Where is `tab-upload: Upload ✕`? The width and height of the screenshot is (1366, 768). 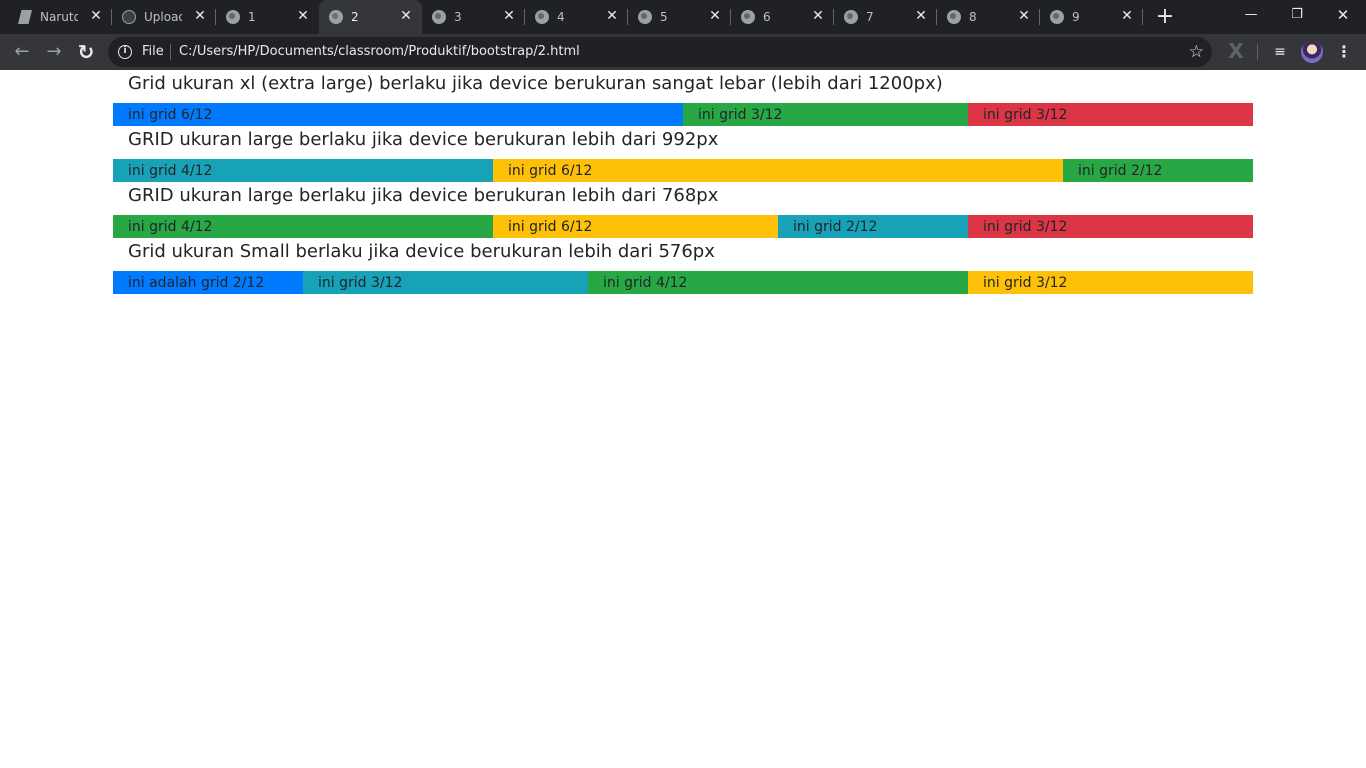 tab-upload: Upload ✕ is located at coordinates (164, 17).